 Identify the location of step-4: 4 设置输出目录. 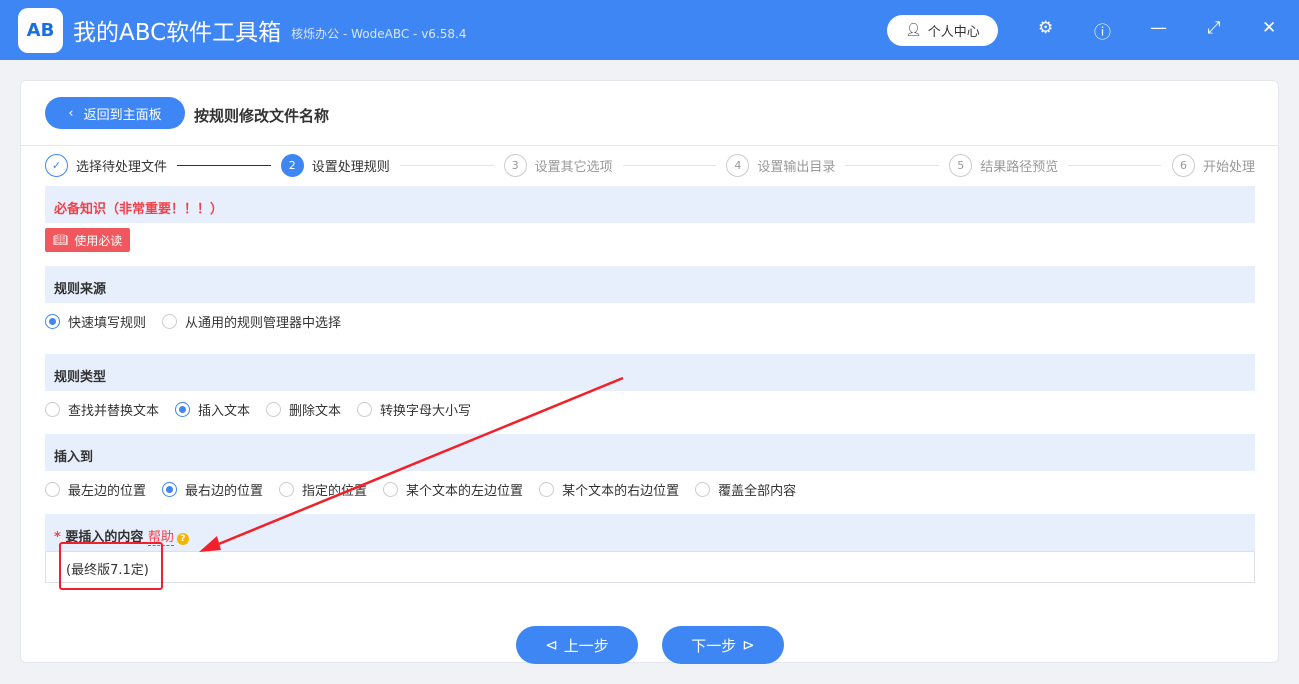
(780, 165).